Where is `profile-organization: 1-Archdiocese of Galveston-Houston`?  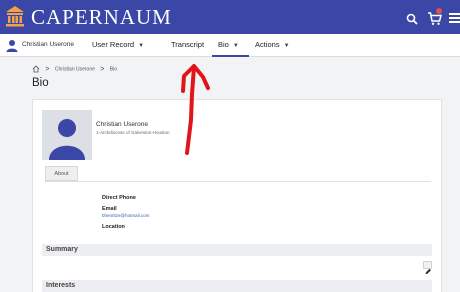 profile-organization: 1-Archdiocese of Galveston-Houston is located at coordinates (133, 132).